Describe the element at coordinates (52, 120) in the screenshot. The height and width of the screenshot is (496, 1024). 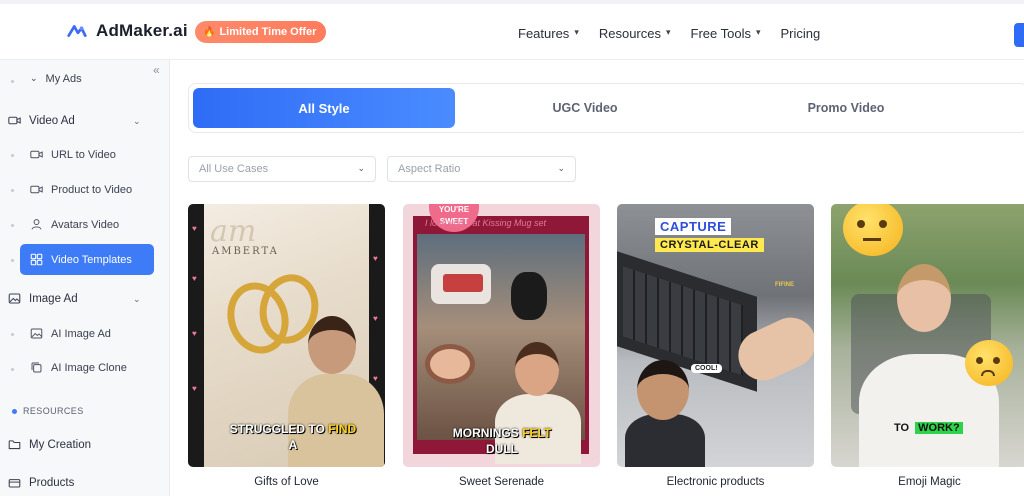
I see `sidebar-item-label: Video Ad` at that location.